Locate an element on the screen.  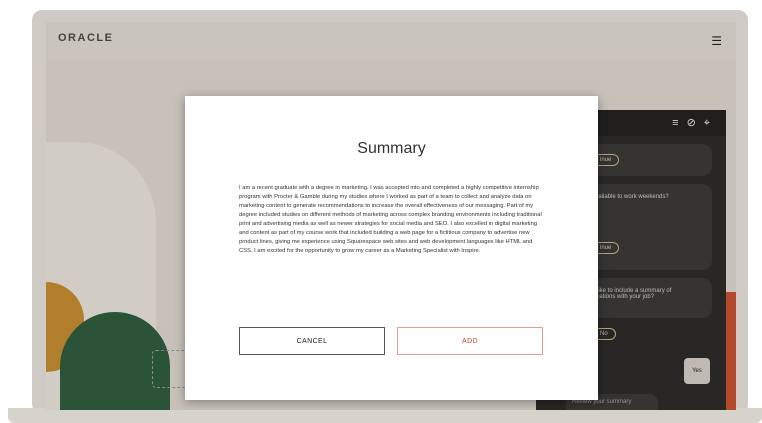
cancel-button: CANCEL is located at coordinates (312, 341).